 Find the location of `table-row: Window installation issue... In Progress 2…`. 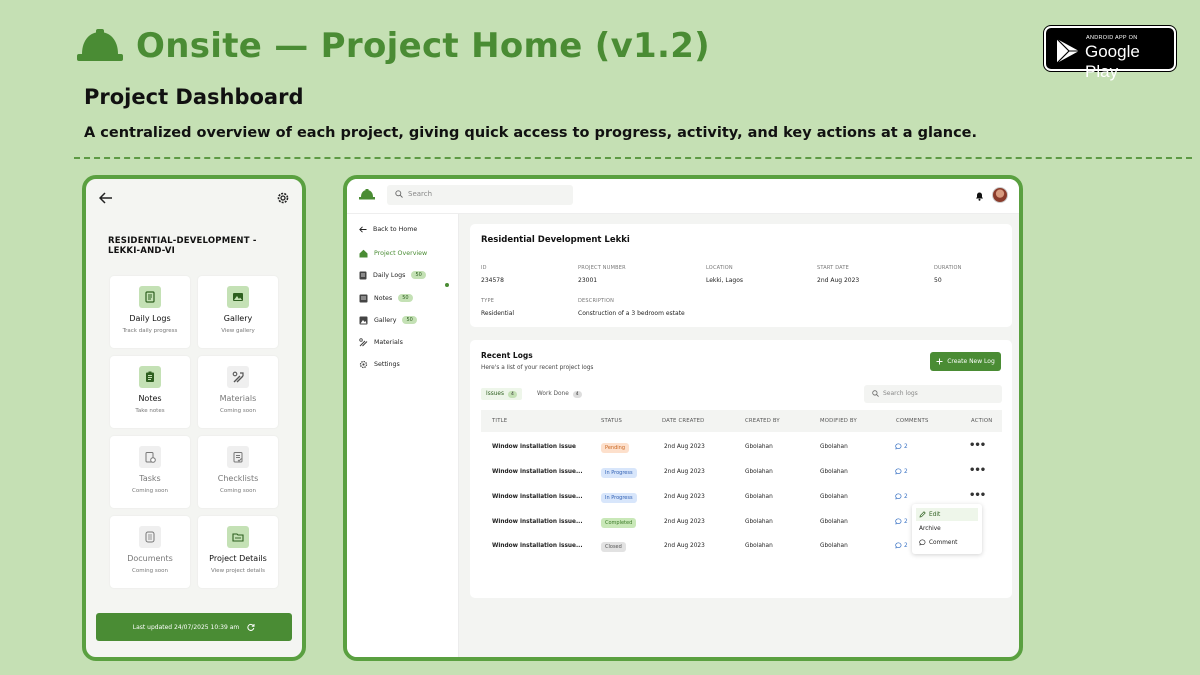

table-row: Window installation issue... In Progress 2… is located at coordinates (741, 472).